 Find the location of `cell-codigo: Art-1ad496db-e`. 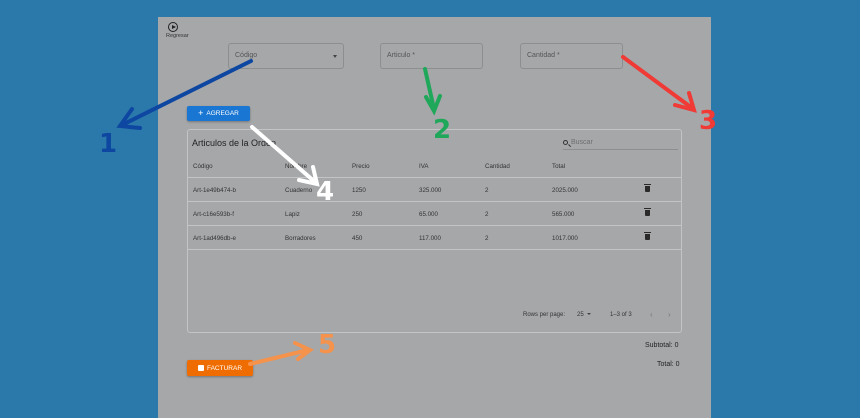

cell-codigo: Art-1ad496db-e is located at coordinates (214, 238).